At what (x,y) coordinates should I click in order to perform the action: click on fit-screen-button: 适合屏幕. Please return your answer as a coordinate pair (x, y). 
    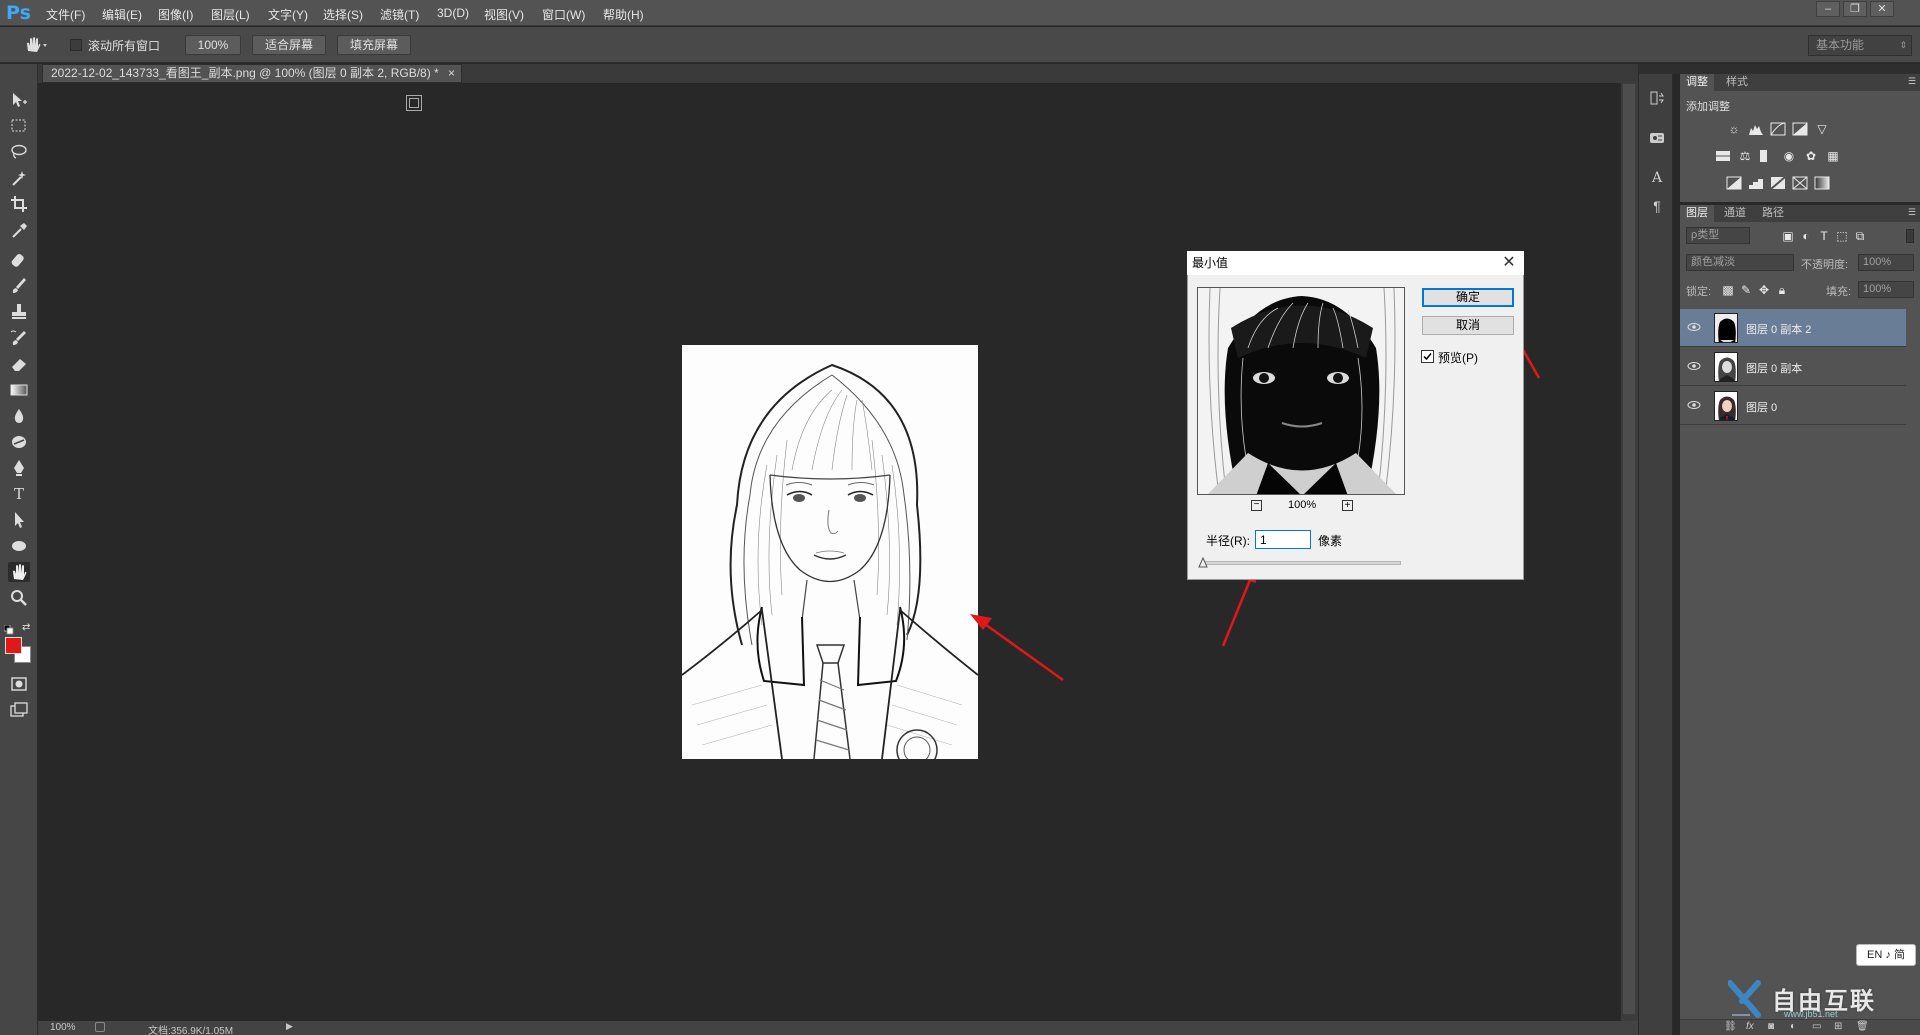
    Looking at the image, I should click on (289, 45).